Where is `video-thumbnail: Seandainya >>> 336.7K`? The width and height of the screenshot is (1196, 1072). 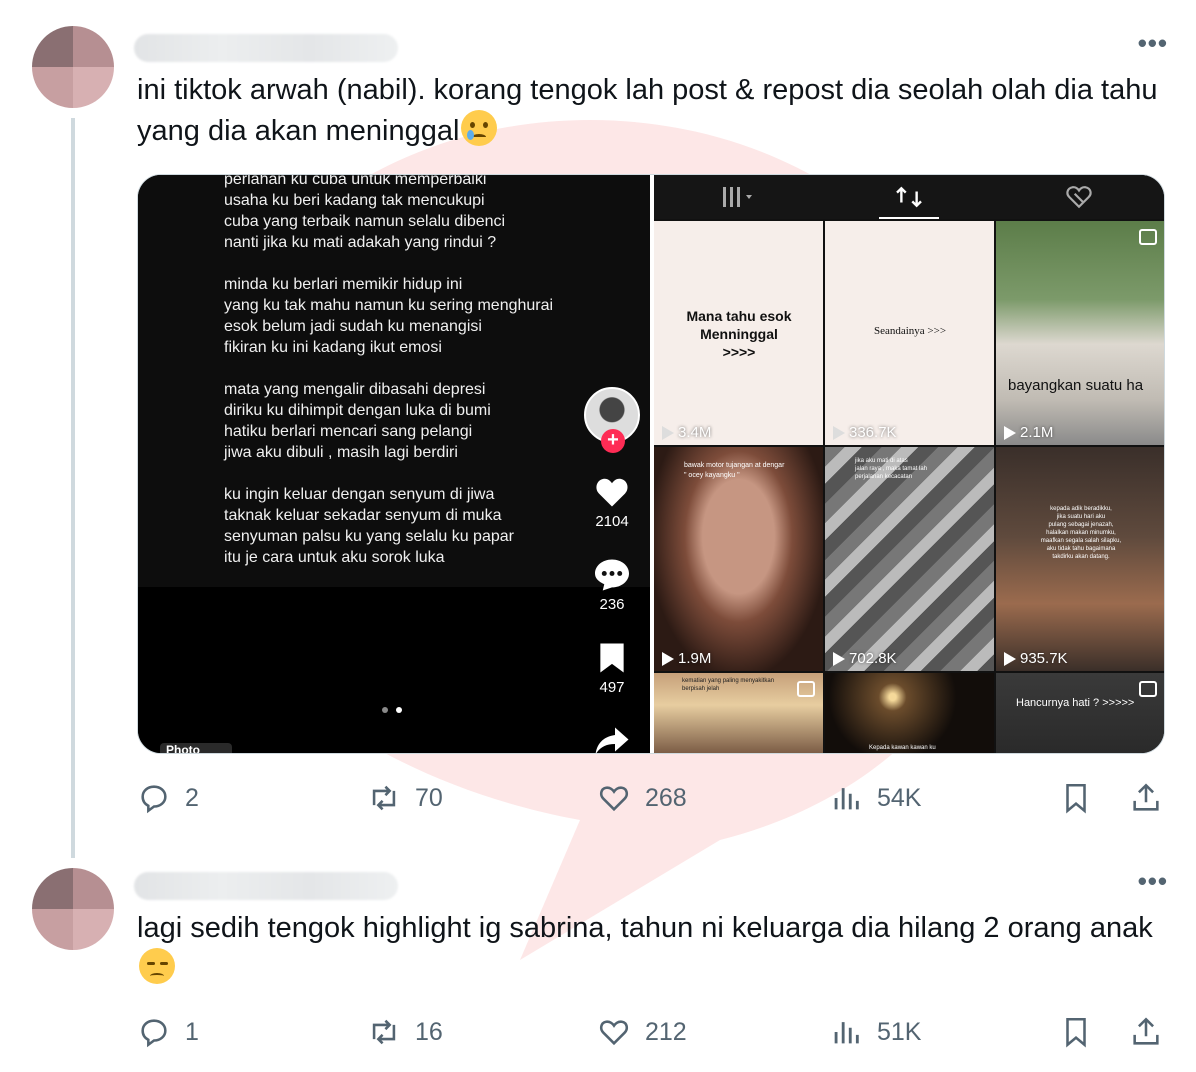 video-thumbnail: Seandainya >>> 336.7K is located at coordinates (909, 333).